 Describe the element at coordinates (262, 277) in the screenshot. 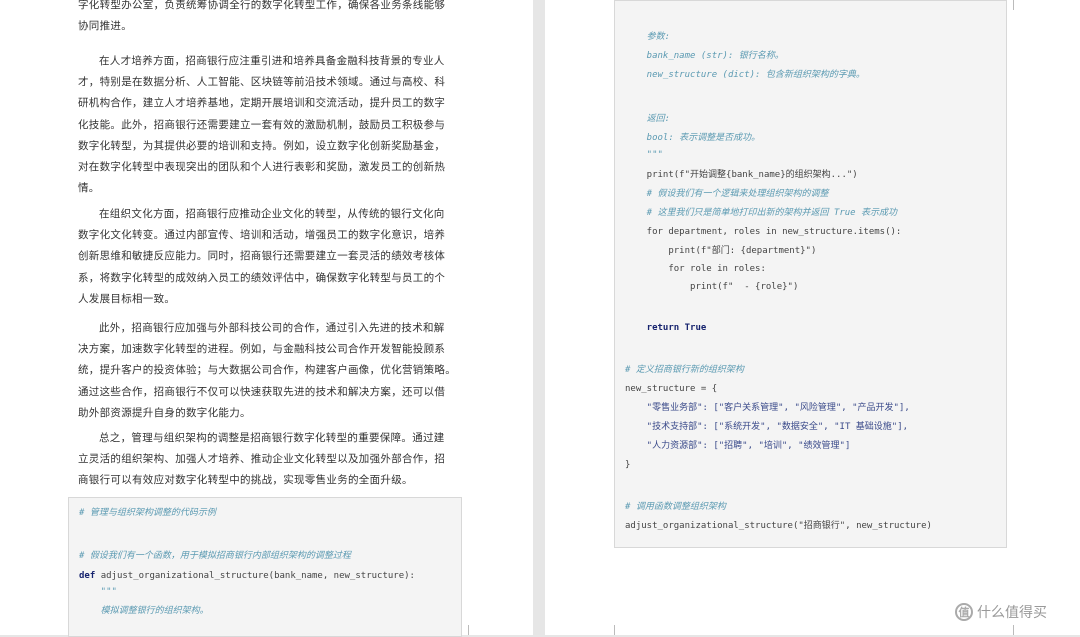

I see `text-line: 系，将数字化转型的成效纳入员工的绩效评估中，确保数字化转型与员工的个` at that location.